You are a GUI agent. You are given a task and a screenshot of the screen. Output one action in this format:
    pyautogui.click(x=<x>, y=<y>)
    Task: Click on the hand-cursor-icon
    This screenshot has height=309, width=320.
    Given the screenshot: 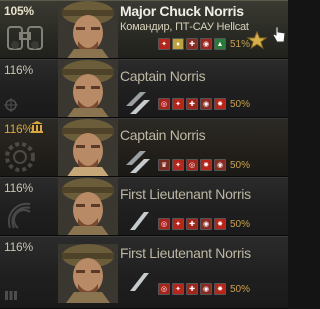 What is the action you would take?
    pyautogui.click(x=279, y=34)
    